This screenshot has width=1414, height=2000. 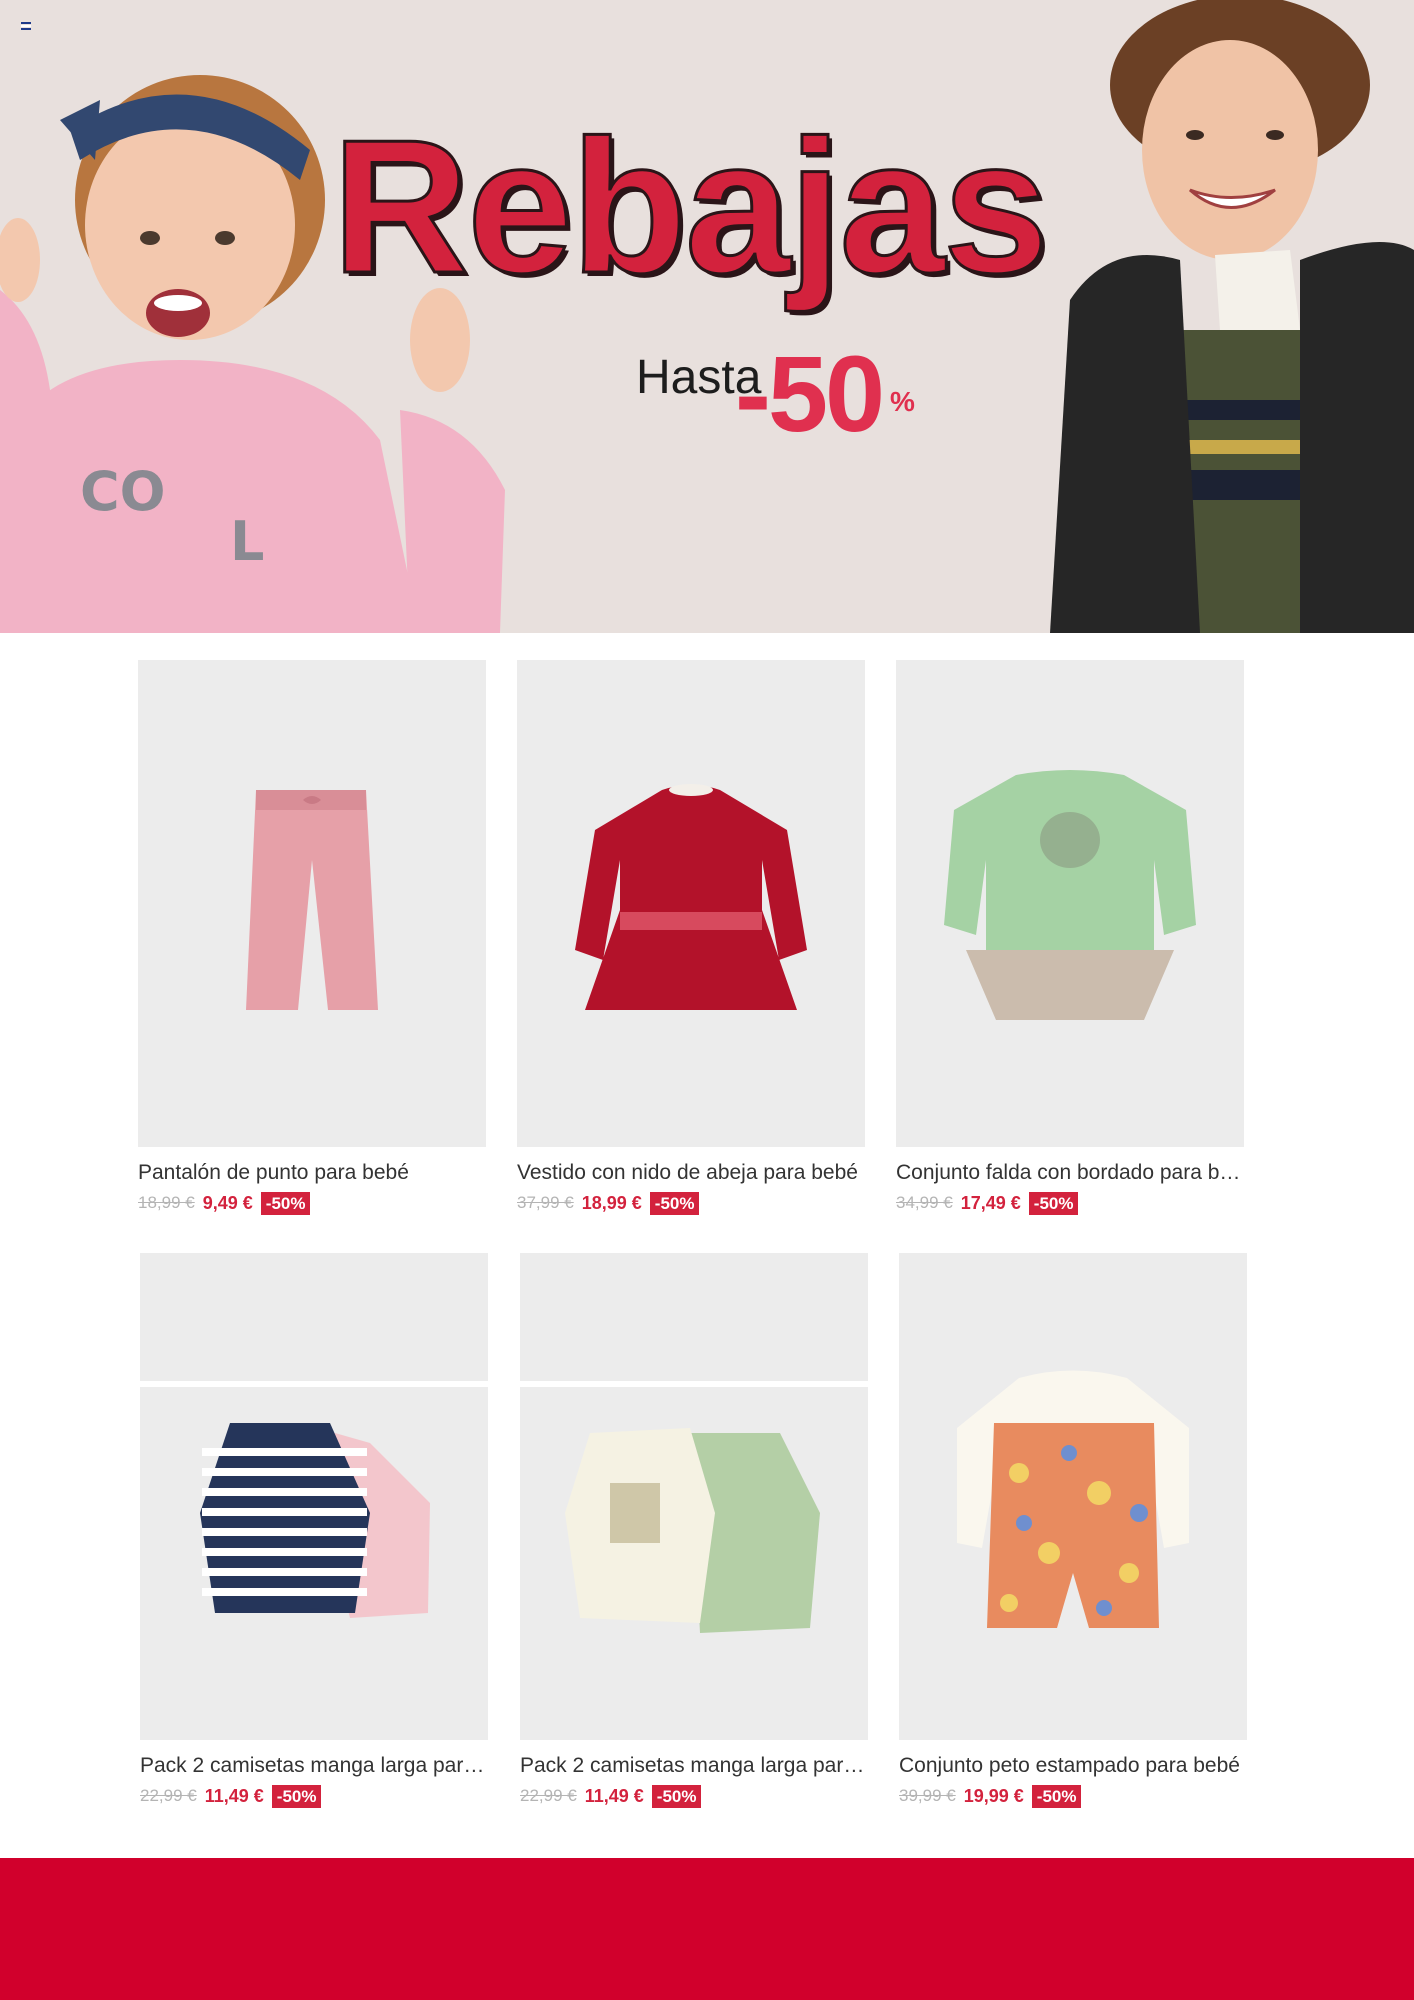 I want to click on price-row: 34,99 € 17,49 € -50%, so click(x=1070, y=1203).